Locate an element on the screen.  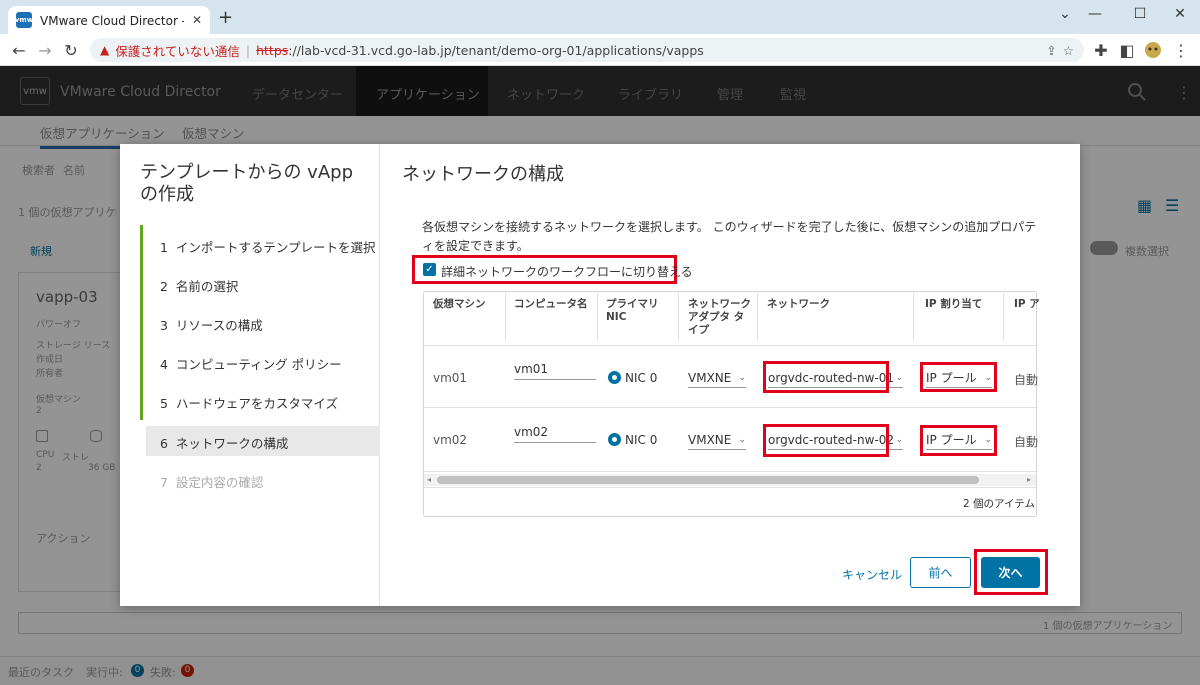
step-num: 3 is located at coordinates (164, 325).